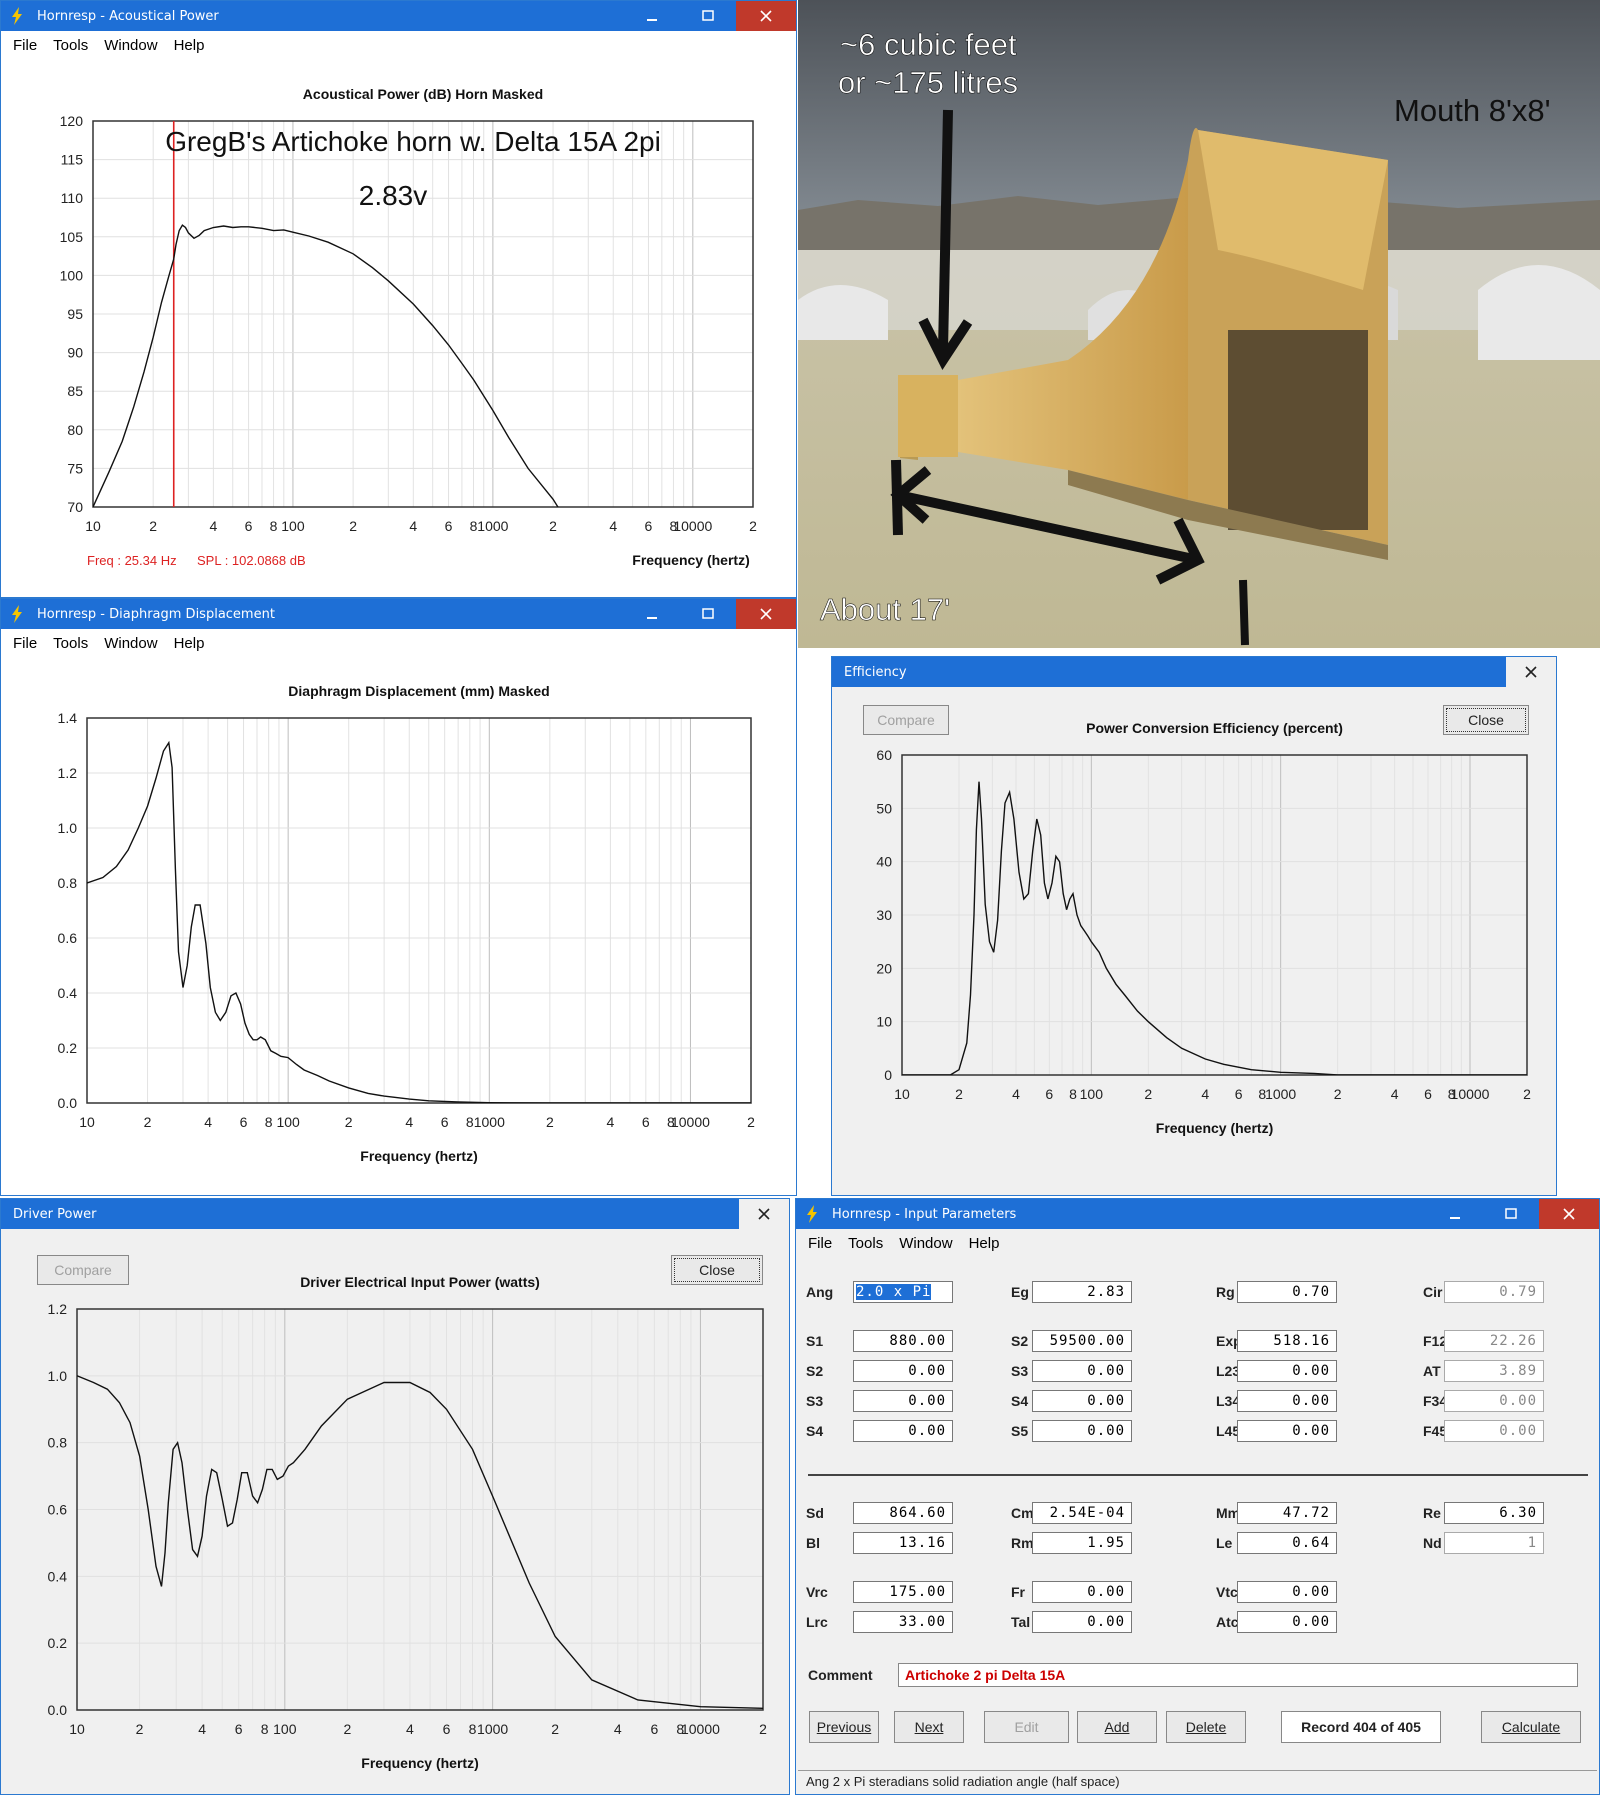 This screenshot has width=1600, height=1795. I want to click on param-field-s2: 0.00, so click(903, 1371).